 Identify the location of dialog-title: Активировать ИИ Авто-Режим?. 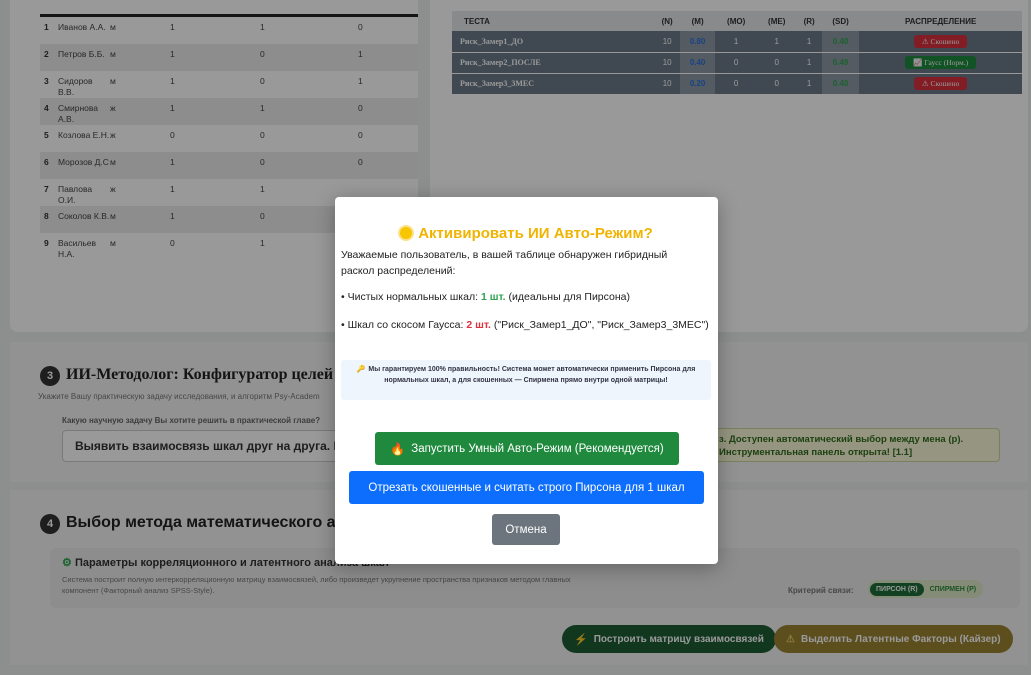
(526, 233).